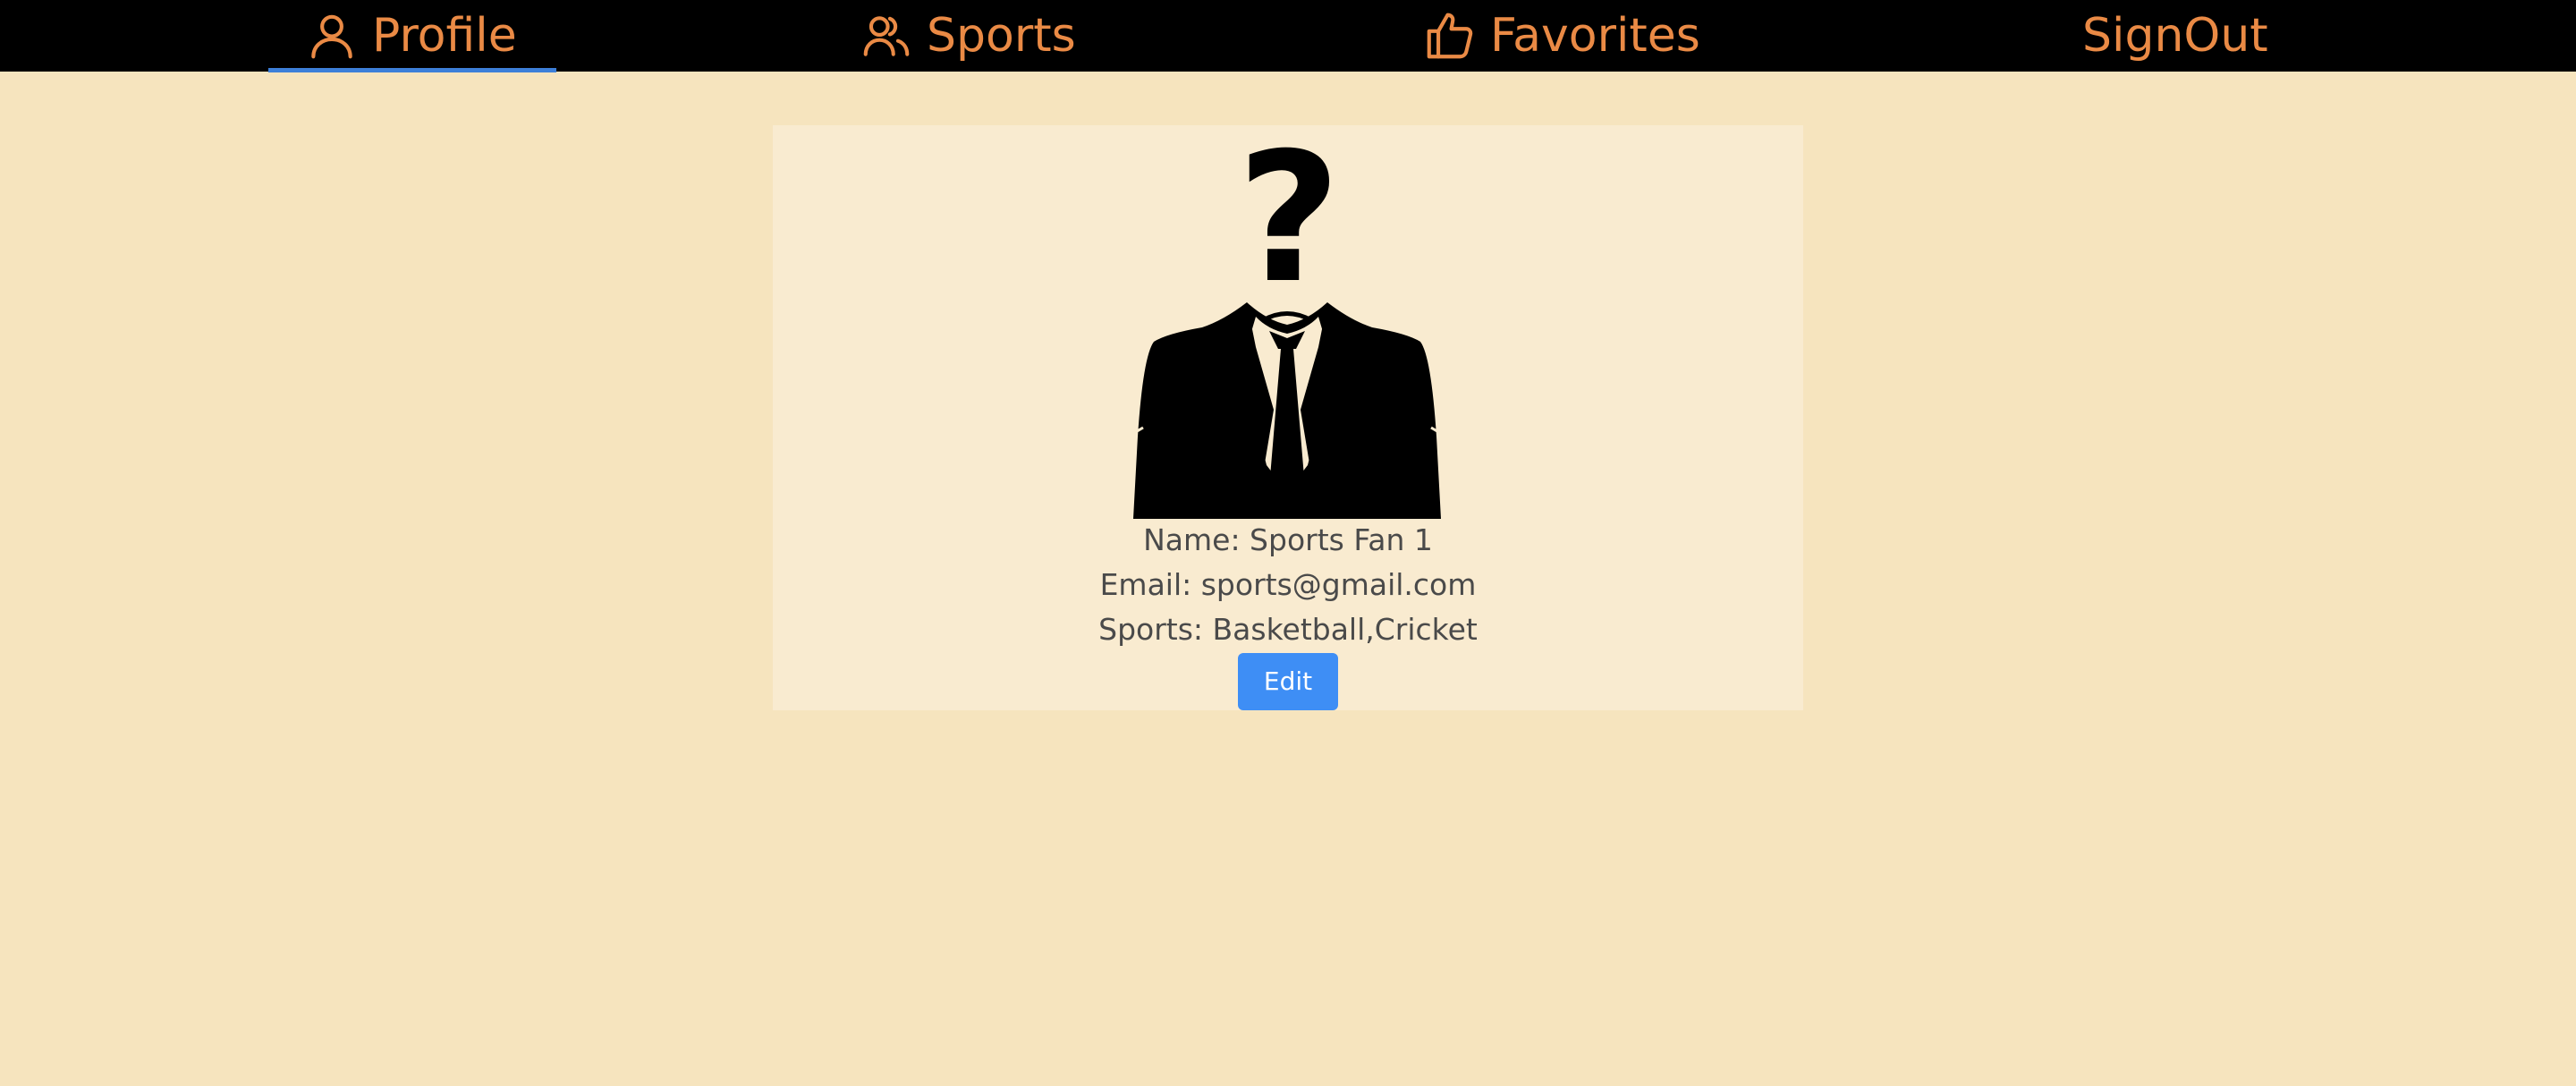 The width and height of the screenshot is (2576, 1086). What do you see at coordinates (1288, 584) in the screenshot?
I see `profile-email: Email: sports@gmail.com` at bounding box center [1288, 584].